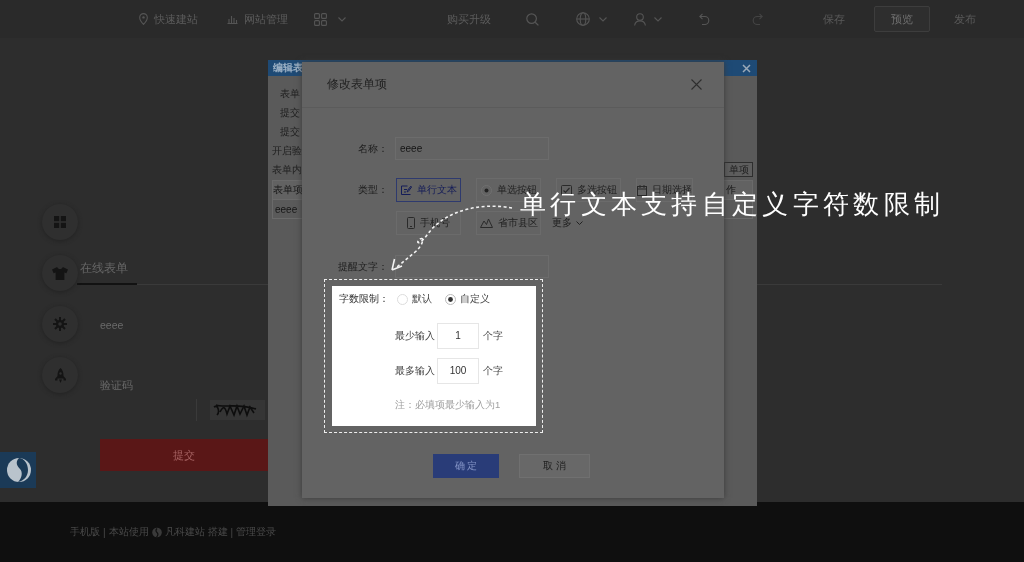  I want to click on type-option: 单行文本, so click(428, 190).